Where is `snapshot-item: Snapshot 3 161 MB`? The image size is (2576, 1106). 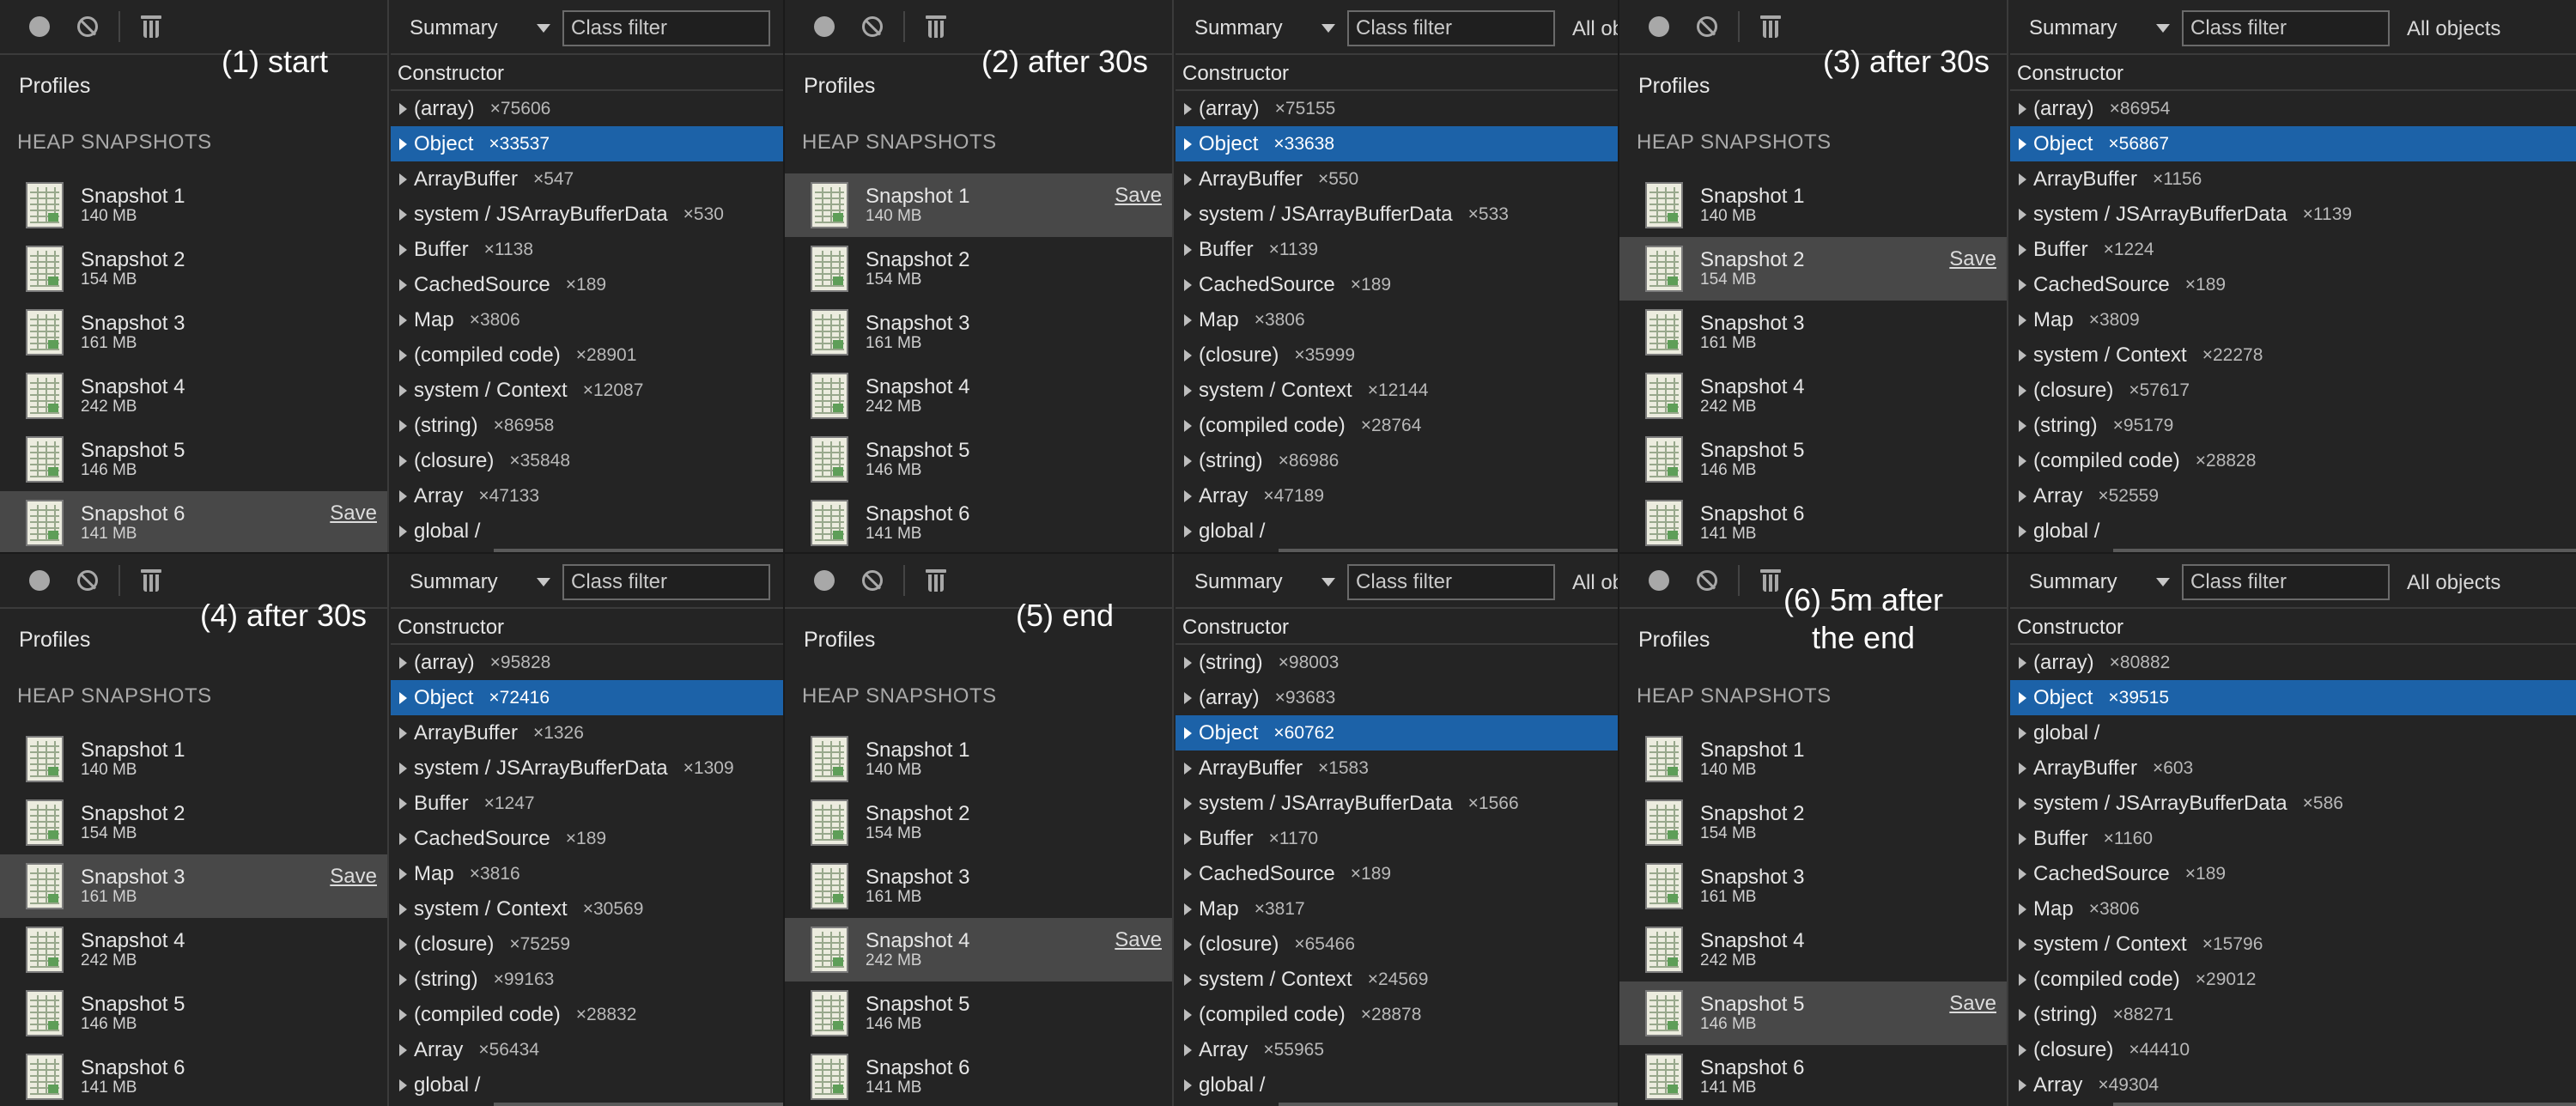 snapshot-item: Snapshot 3 161 MB is located at coordinates (979, 886).